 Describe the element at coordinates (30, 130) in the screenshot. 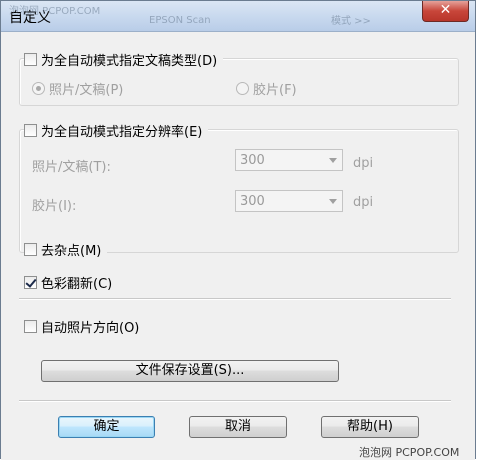

I see `resolution-checkbox` at that location.